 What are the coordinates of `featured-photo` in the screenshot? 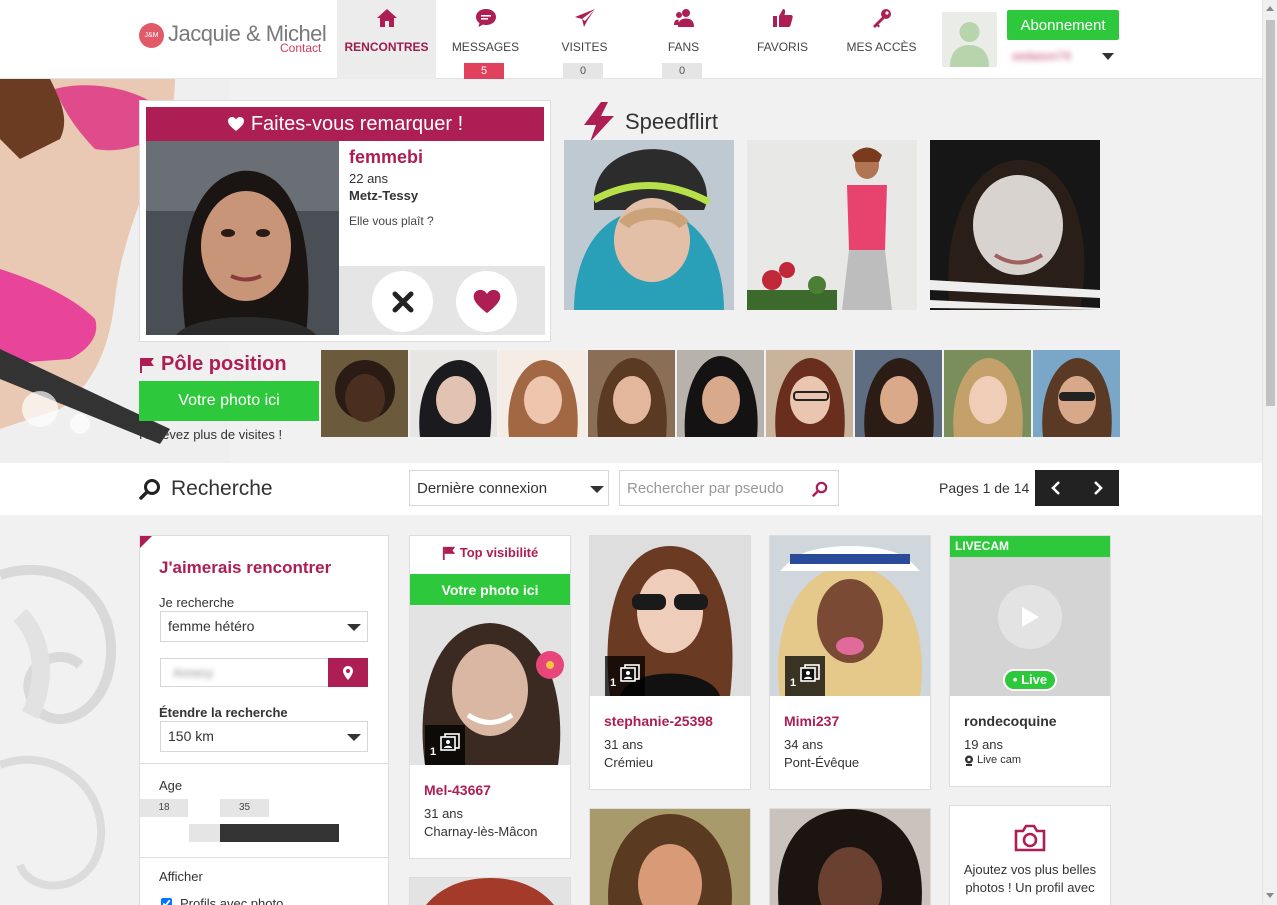 It's located at (242, 238).